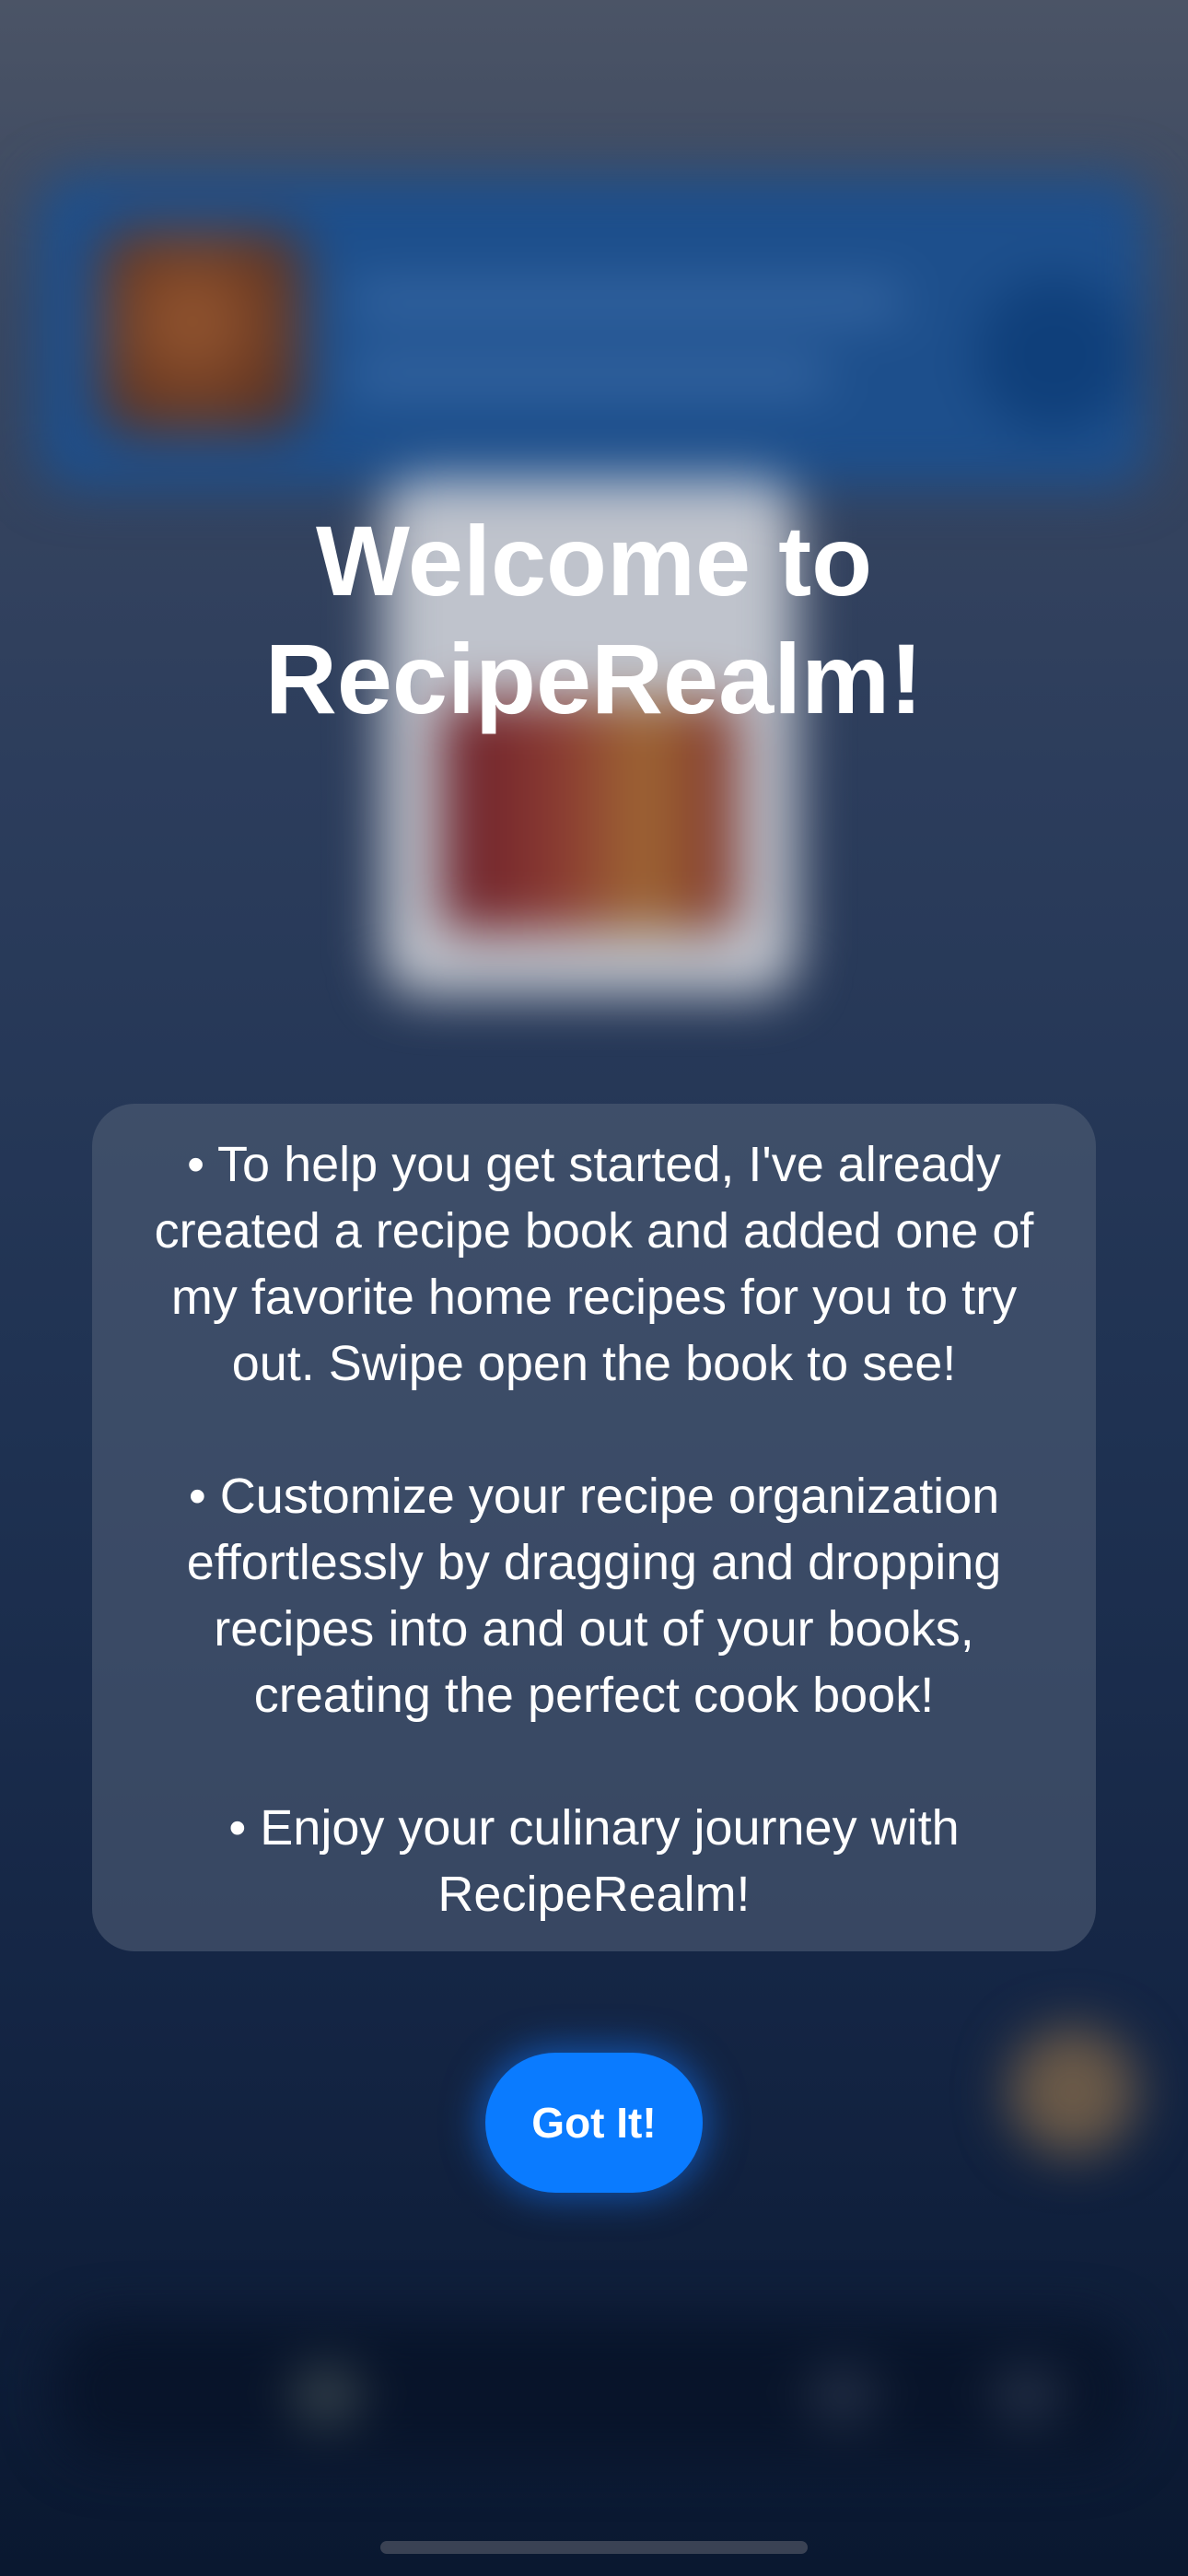 The height and width of the screenshot is (2576, 1188). What do you see at coordinates (594, 619) in the screenshot?
I see `welcome-title: Welcome to RecipeRealm!` at bounding box center [594, 619].